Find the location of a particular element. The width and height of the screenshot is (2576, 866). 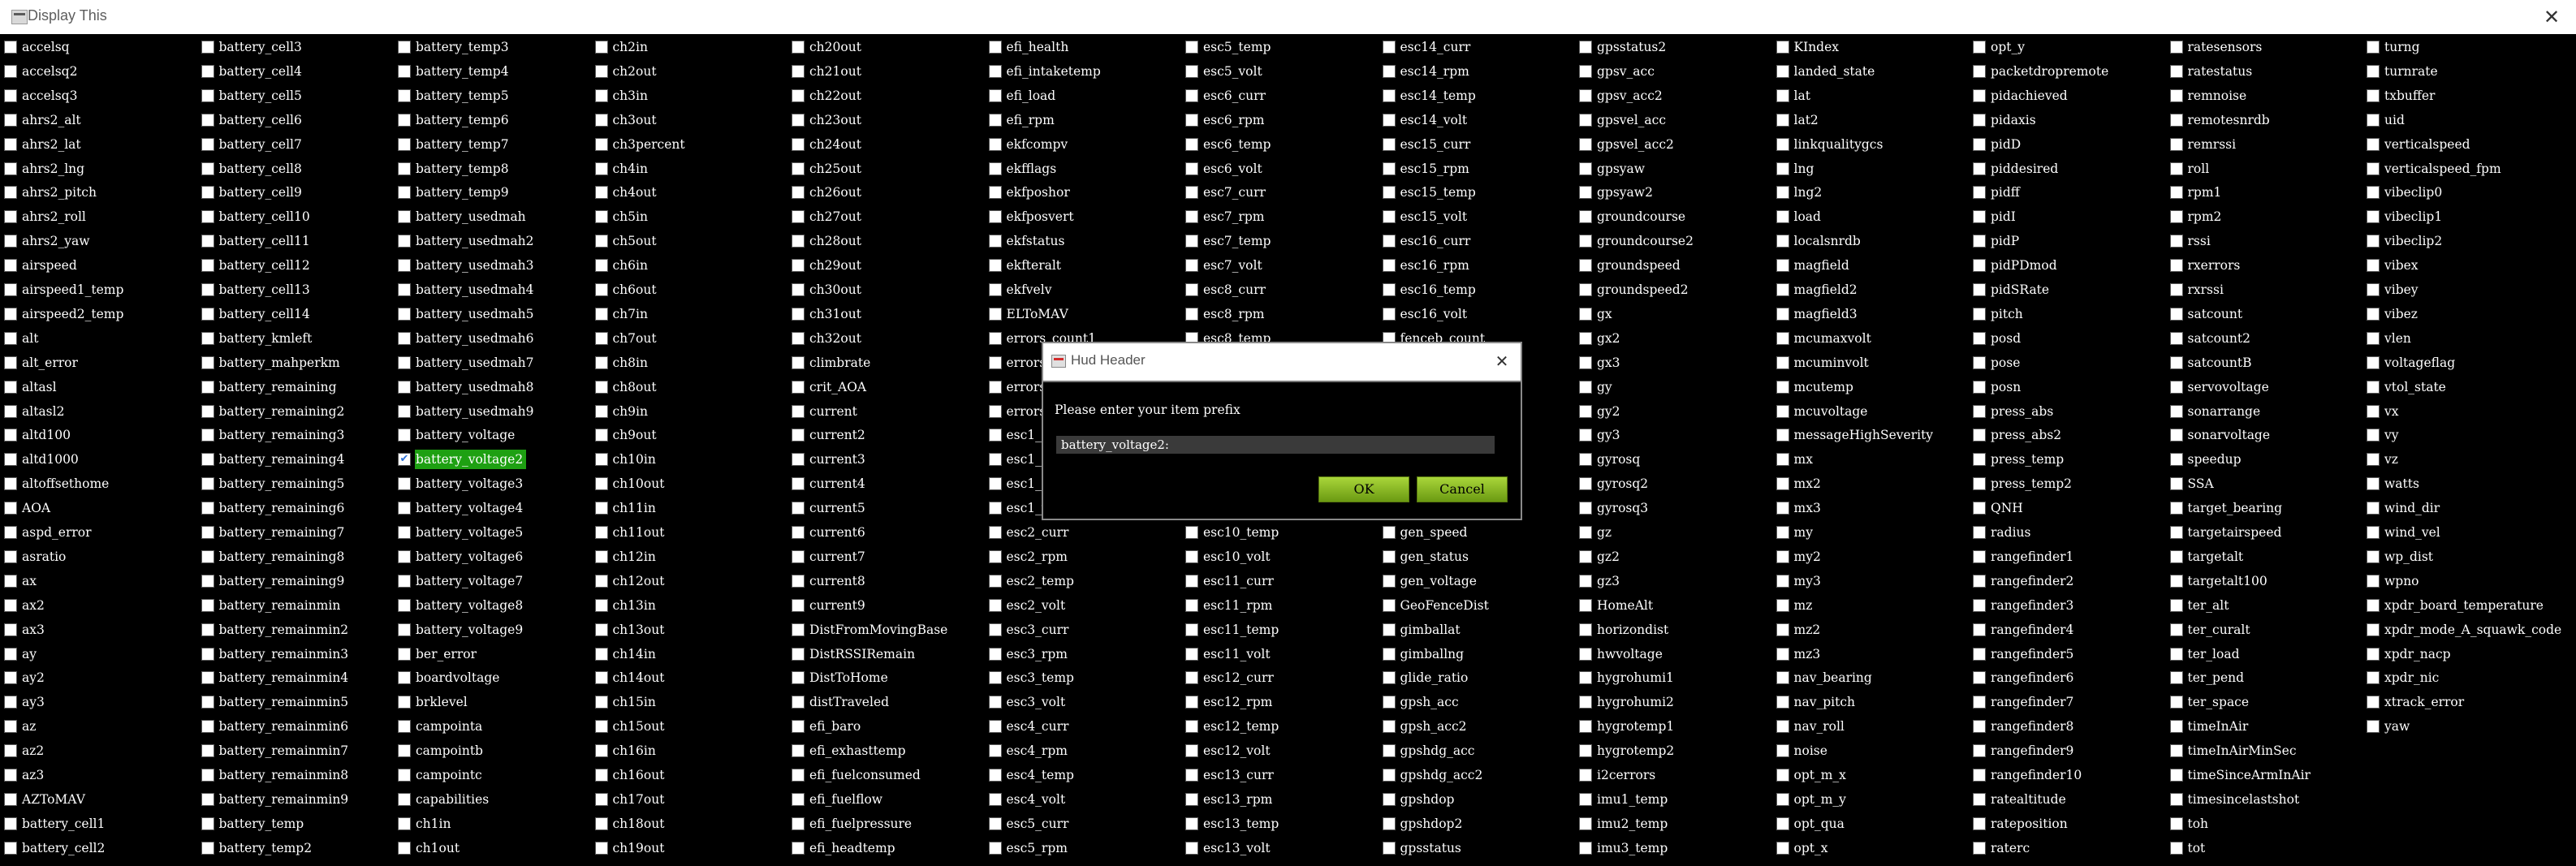

check-icon: ✔ is located at coordinates (404, 460).